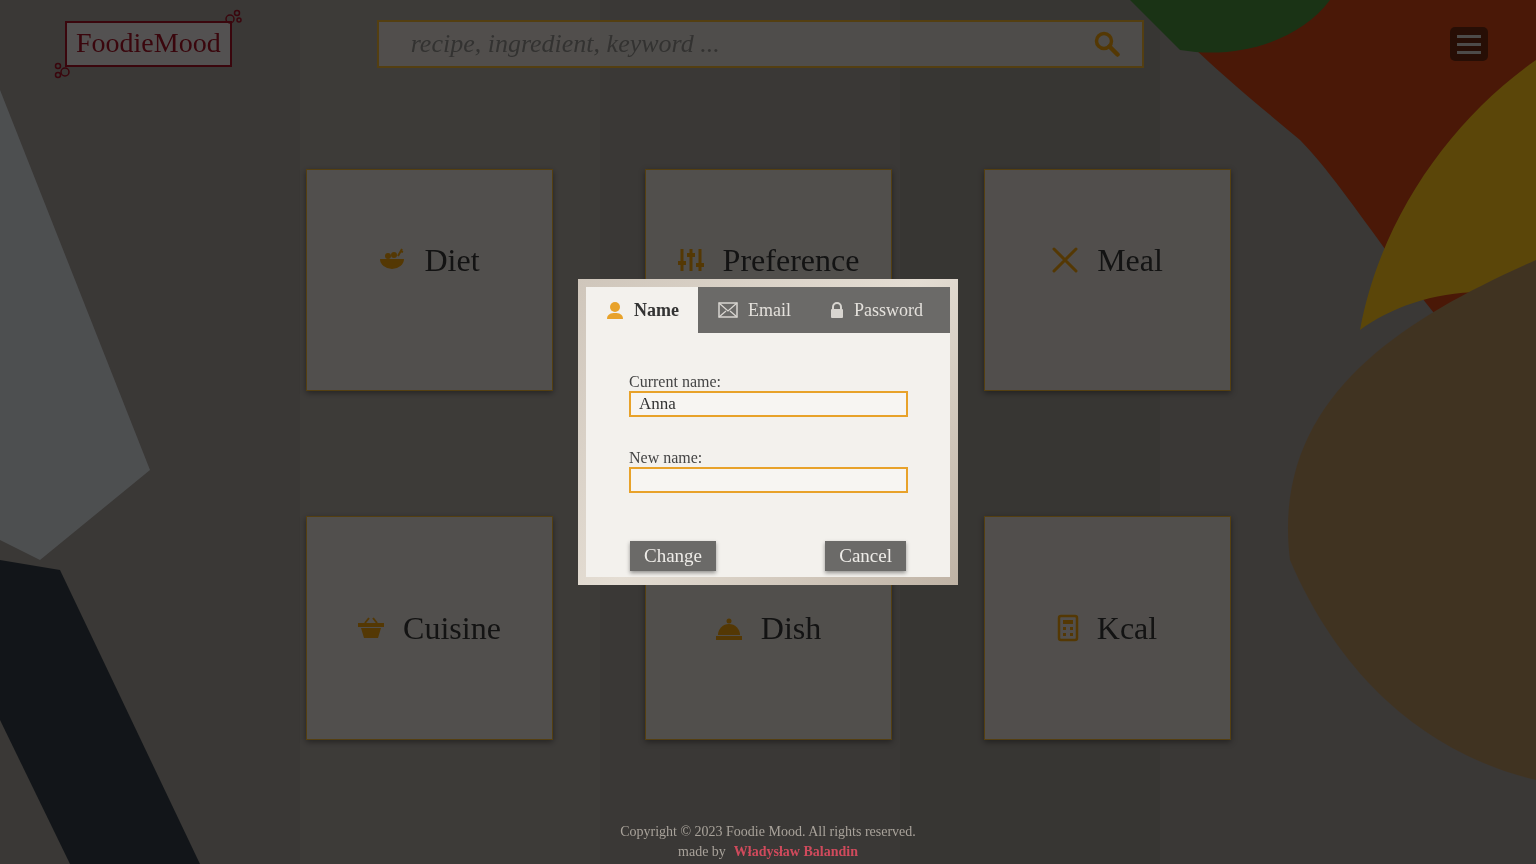 Image resolution: width=1536 pixels, height=864 pixels. I want to click on made-by-text: made by, so click(702, 852).